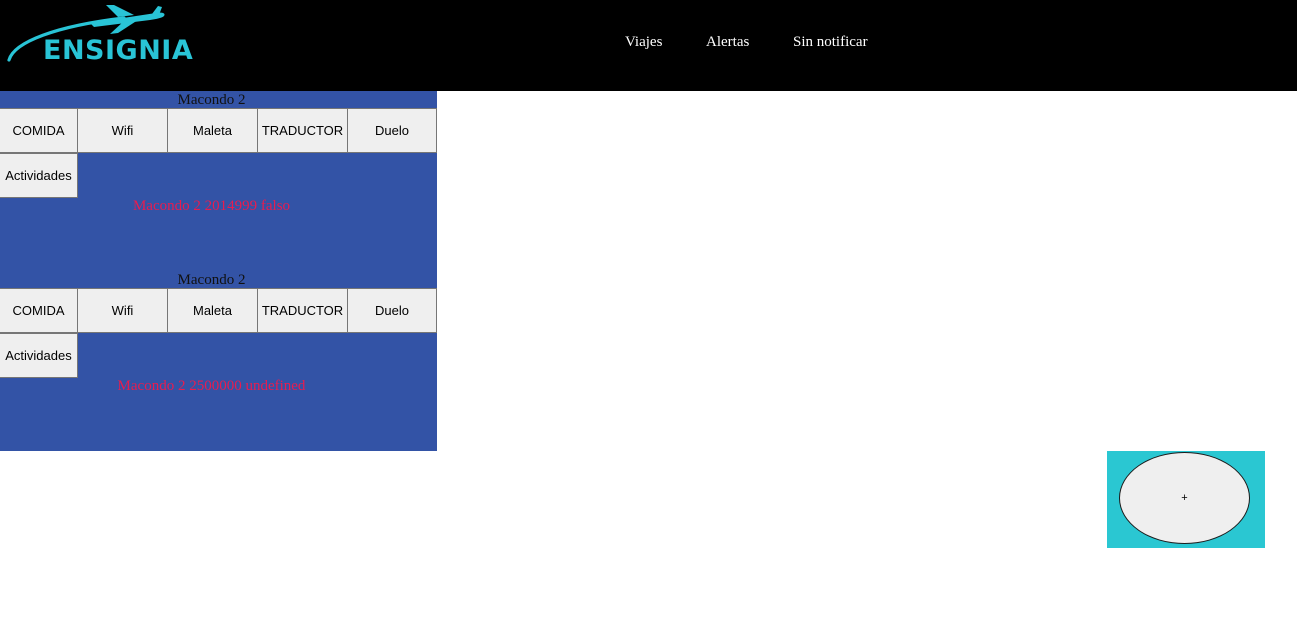 This screenshot has width=1297, height=631. I want to click on top-navbar: ENSIGNIA Viajes Alertas Sin notificar, so click(648, 45).